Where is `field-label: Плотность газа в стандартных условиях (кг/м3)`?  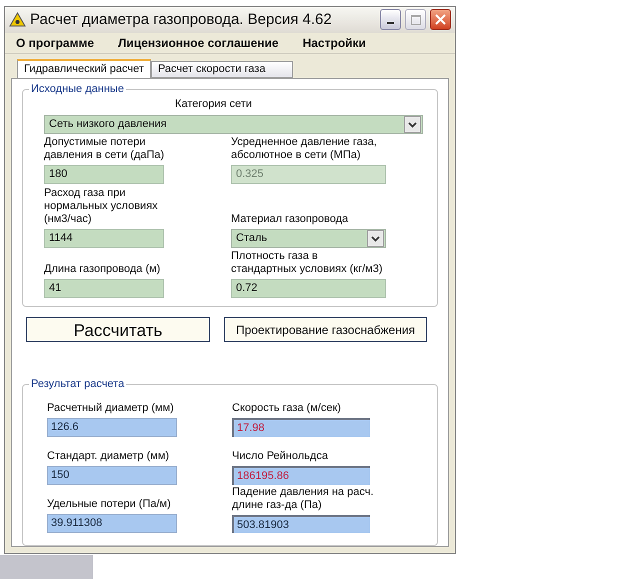 field-label: Плотность газа в стандартных условиях (кг/м3) is located at coordinates (307, 263).